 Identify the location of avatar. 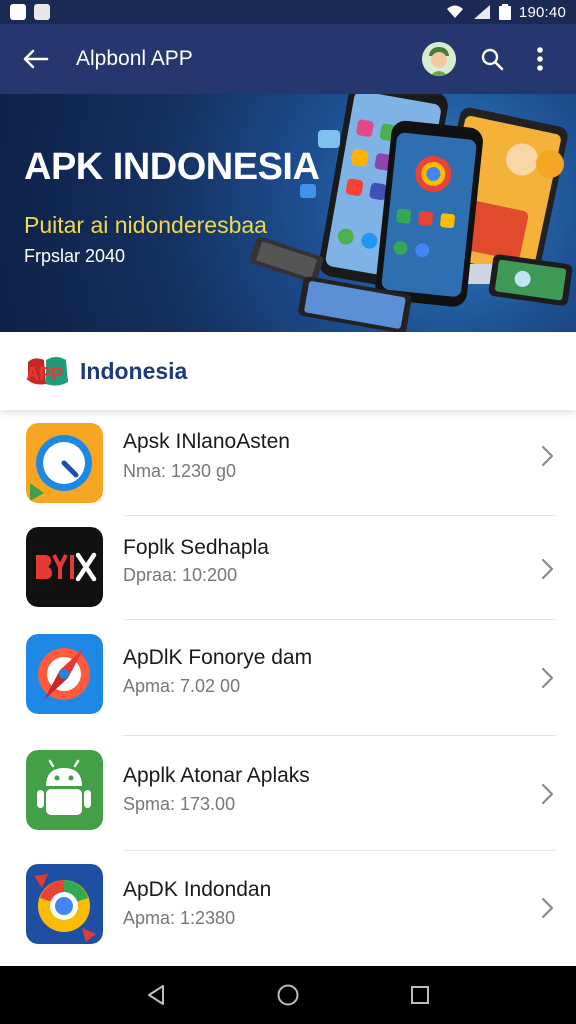
(439, 59).